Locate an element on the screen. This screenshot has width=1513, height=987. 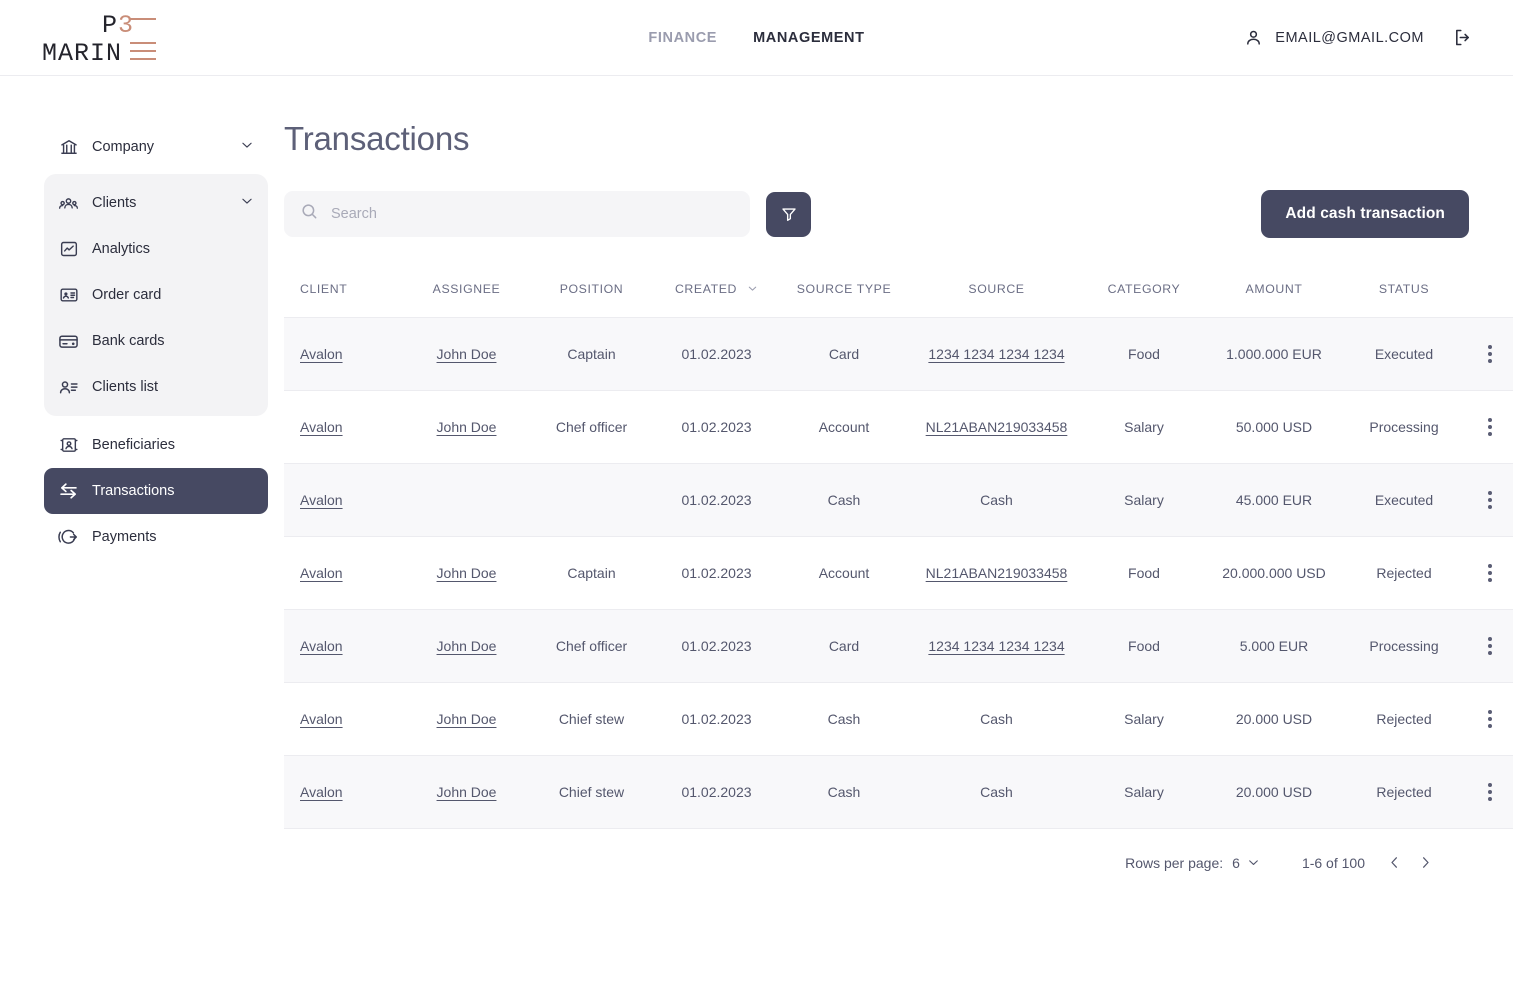
user-email-label: EMAIL@GMAIL.COM is located at coordinates (1349, 38).